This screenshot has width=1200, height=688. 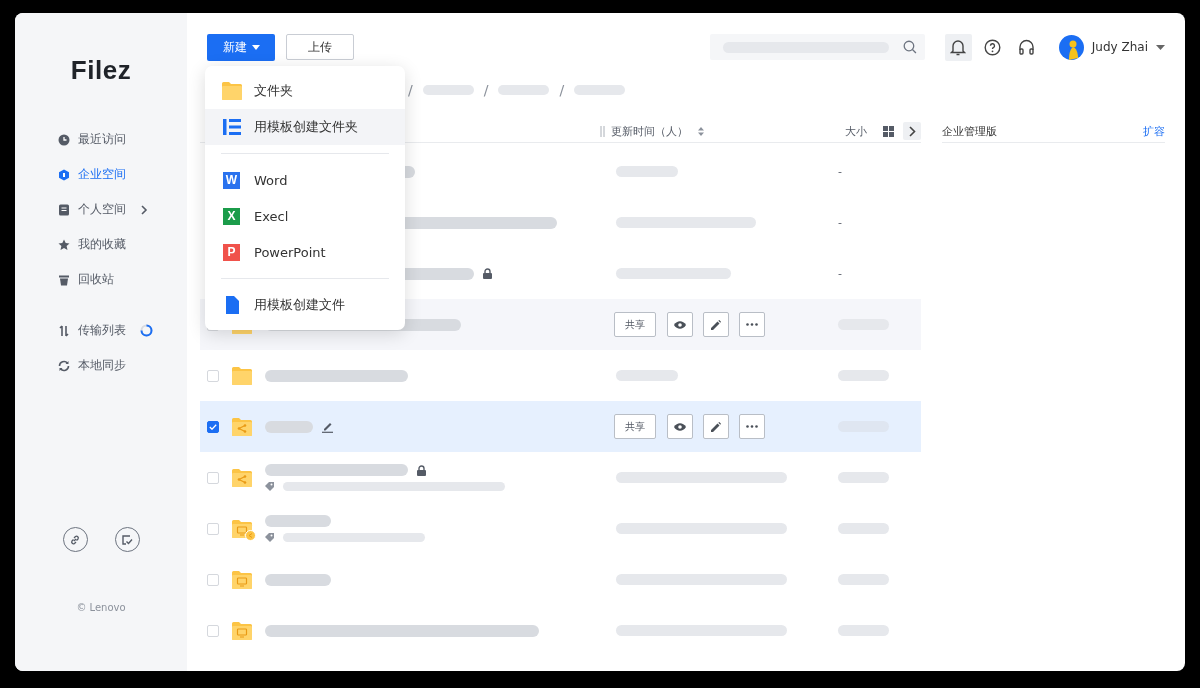 I want to click on user-menu: Judy Zhai, so click(x=1111, y=47).